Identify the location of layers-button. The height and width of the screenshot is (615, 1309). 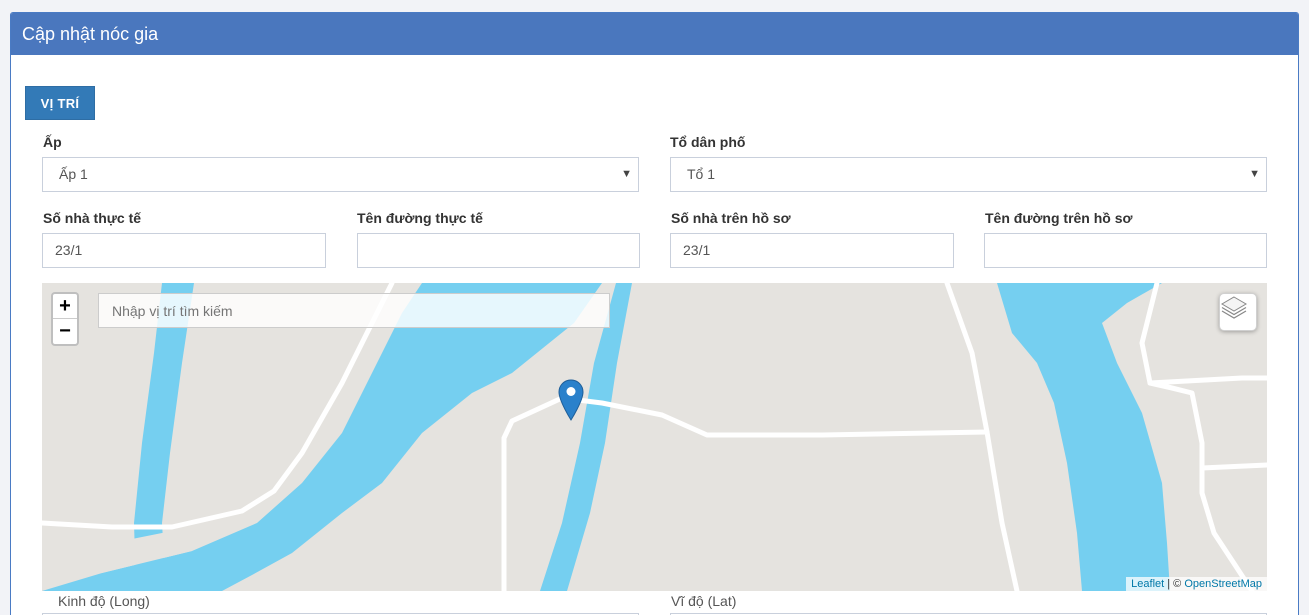
(1238, 312).